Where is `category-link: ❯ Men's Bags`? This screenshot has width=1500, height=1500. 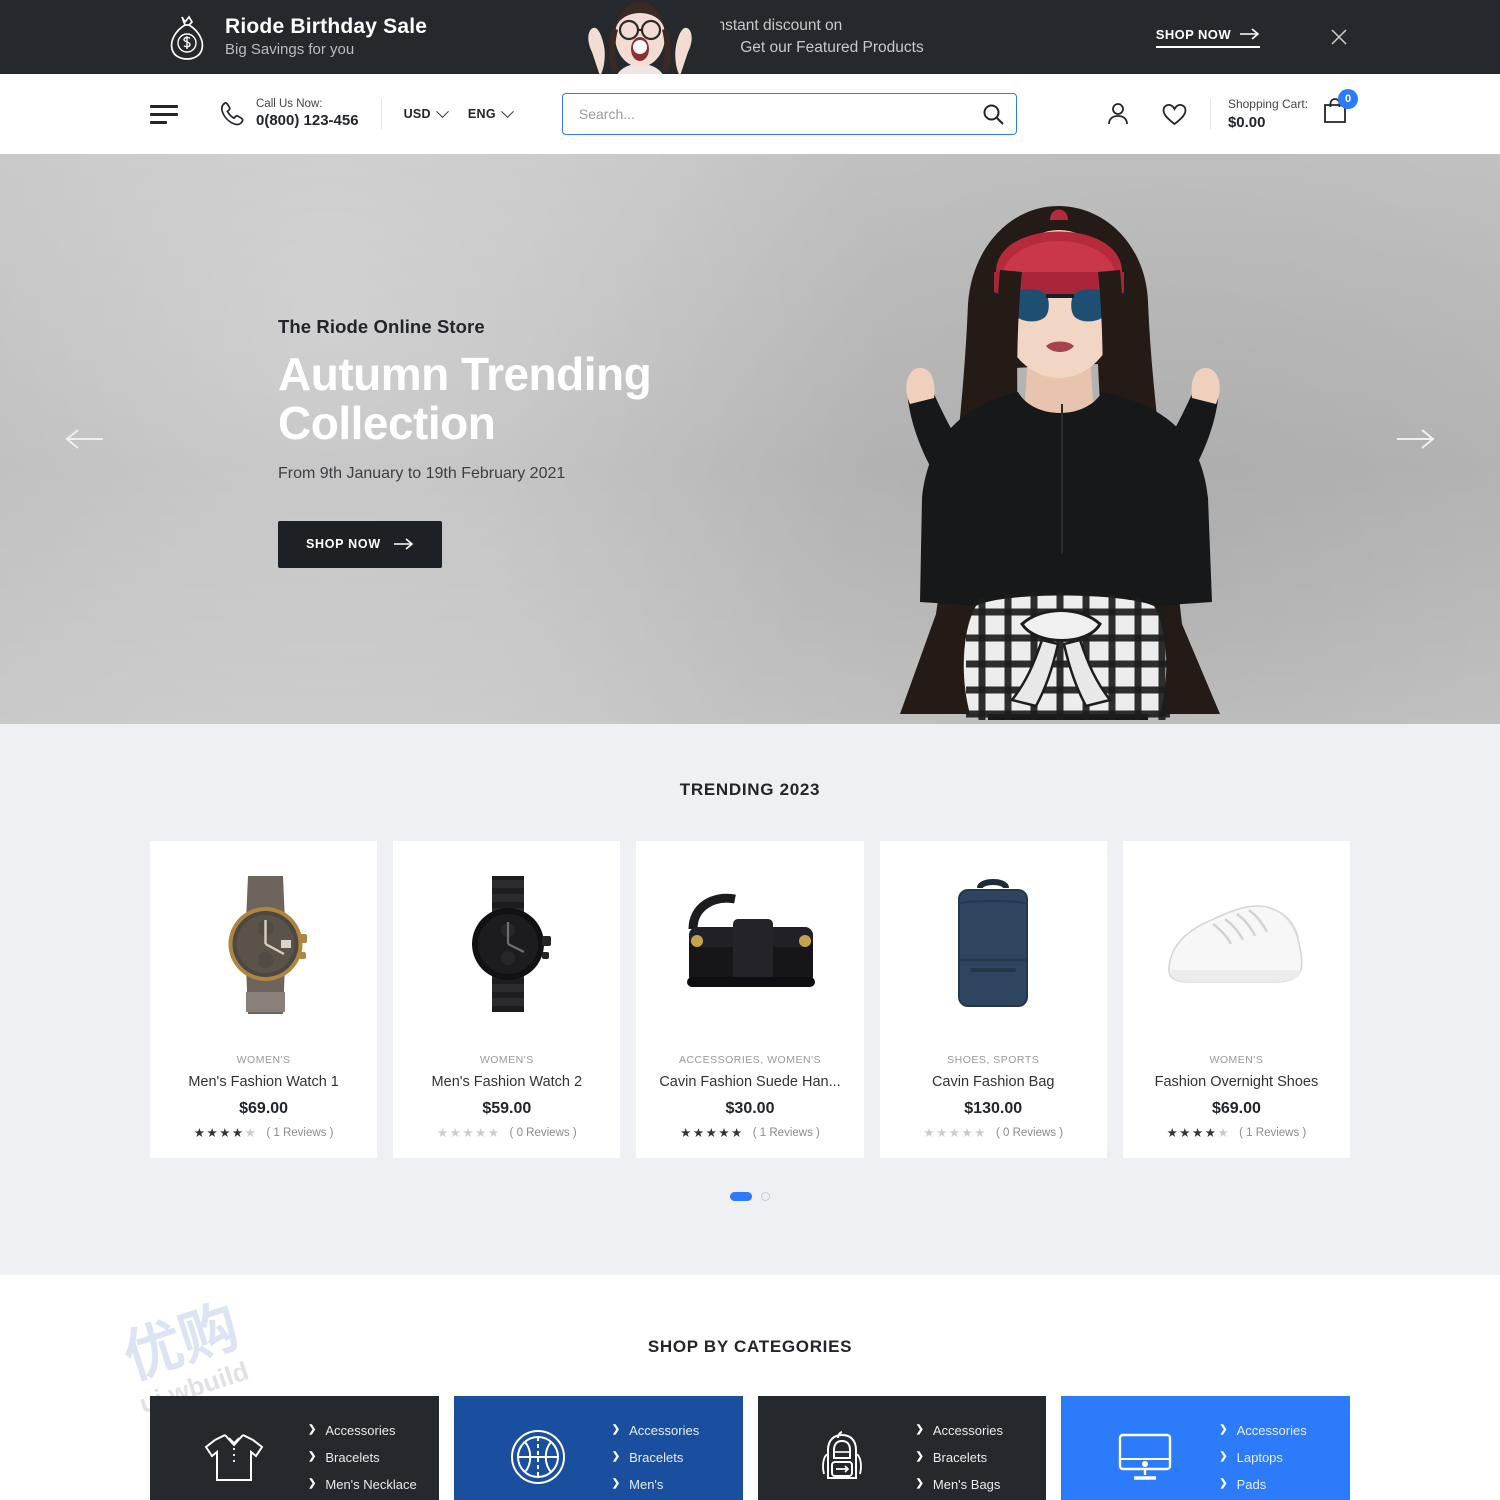 category-link: ❯ Men's Bags is located at coordinates (959, 1484).